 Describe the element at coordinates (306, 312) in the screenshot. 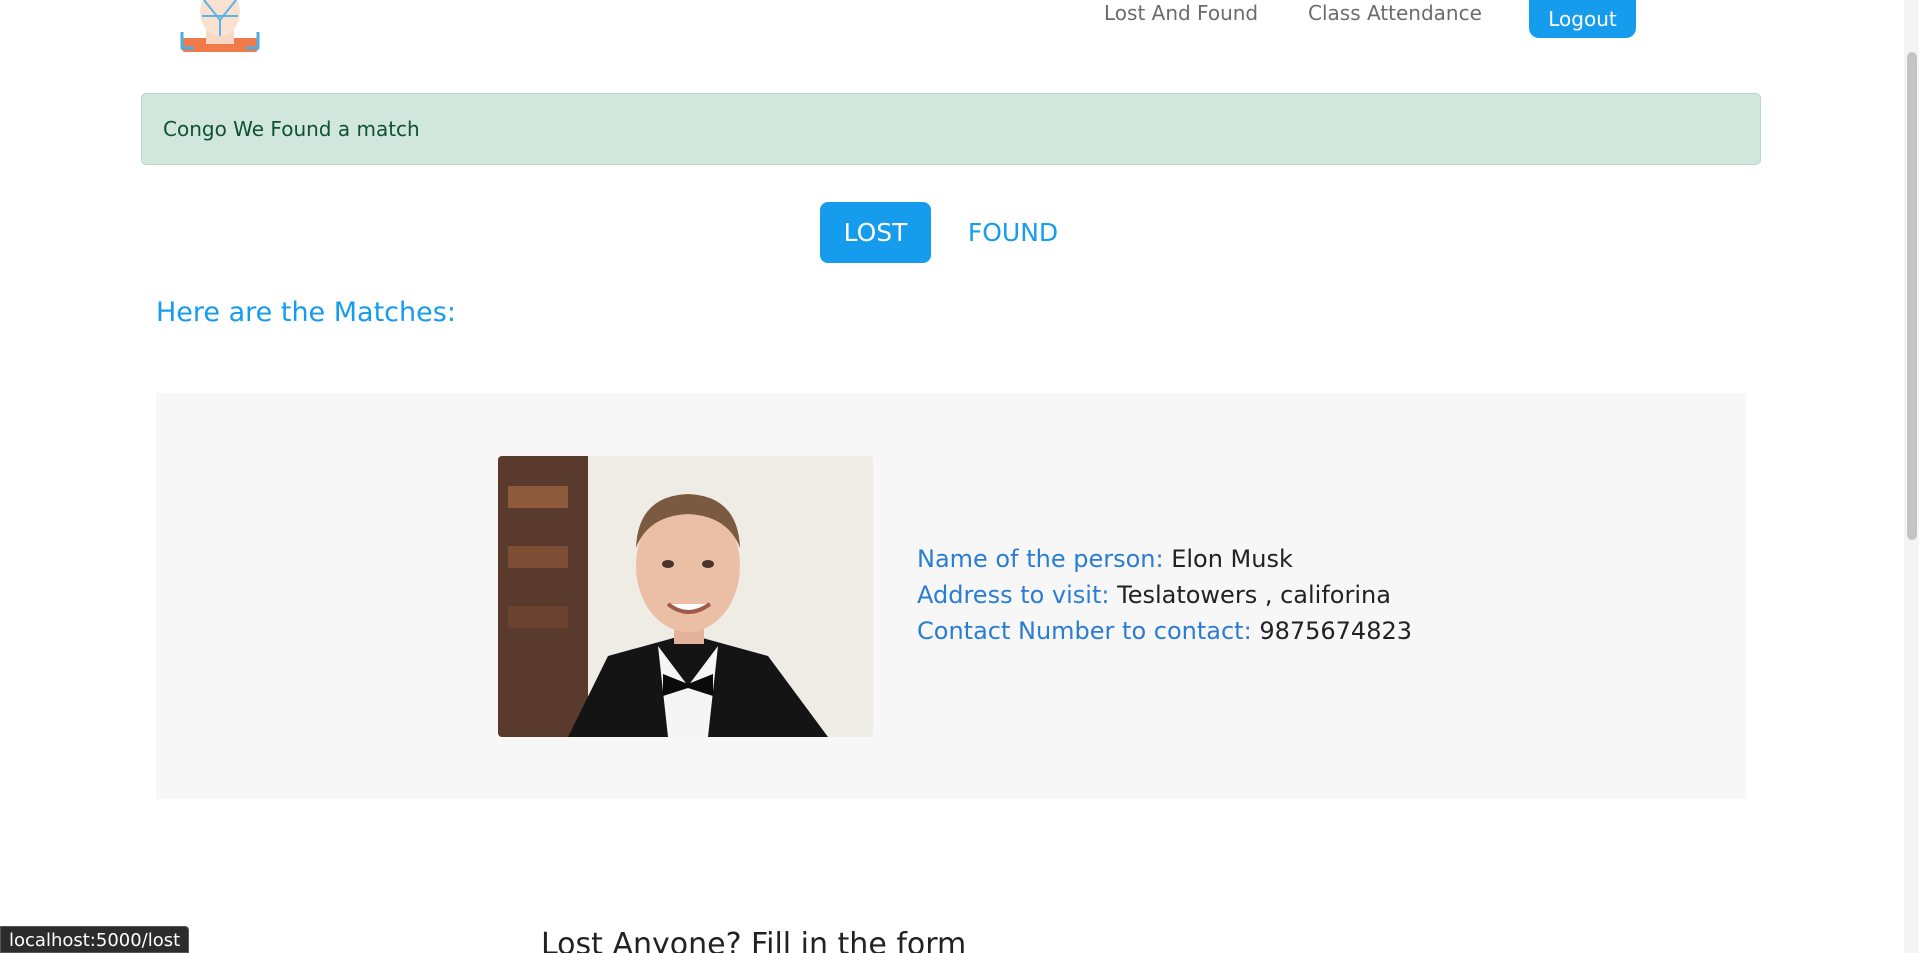

I see `matches-heading: Here are the Matches:` at that location.